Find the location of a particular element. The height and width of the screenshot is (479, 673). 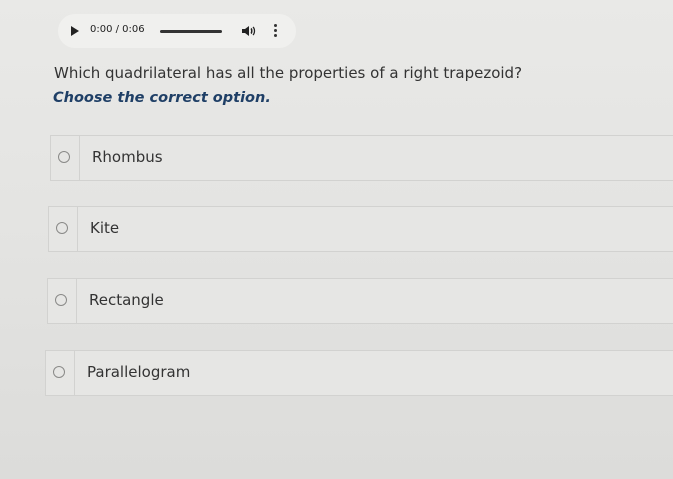

speaker-icon is located at coordinates (248, 31).